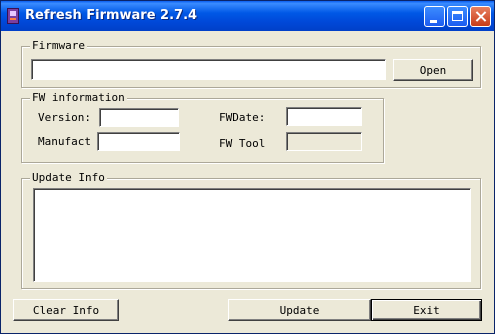 The image size is (495, 334). What do you see at coordinates (68, 177) in the screenshot?
I see `update-info-group-label: Update Info` at bounding box center [68, 177].